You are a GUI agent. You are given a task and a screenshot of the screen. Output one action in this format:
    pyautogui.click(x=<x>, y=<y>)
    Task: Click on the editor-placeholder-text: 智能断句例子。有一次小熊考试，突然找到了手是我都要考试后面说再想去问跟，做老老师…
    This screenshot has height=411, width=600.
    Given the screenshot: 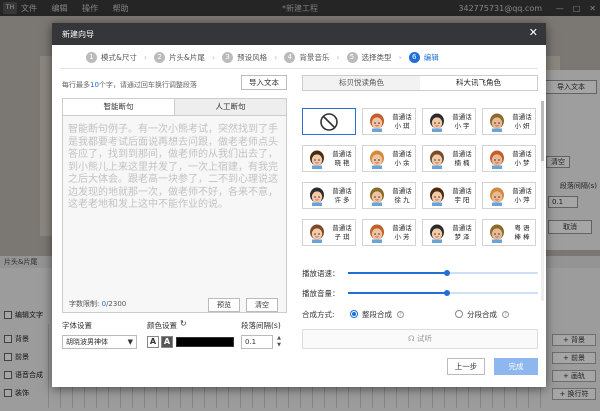 What is the action you would take?
    pyautogui.click(x=174, y=168)
    